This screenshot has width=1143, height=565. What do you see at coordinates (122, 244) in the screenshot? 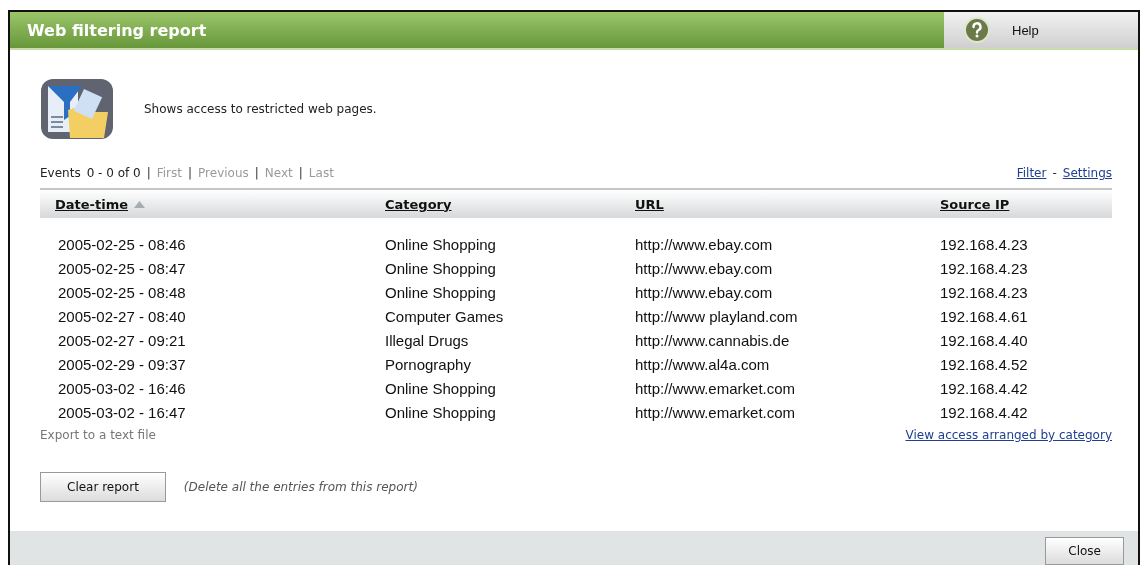
I see `table-cell: 2005-02-25 - 08:46` at bounding box center [122, 244].